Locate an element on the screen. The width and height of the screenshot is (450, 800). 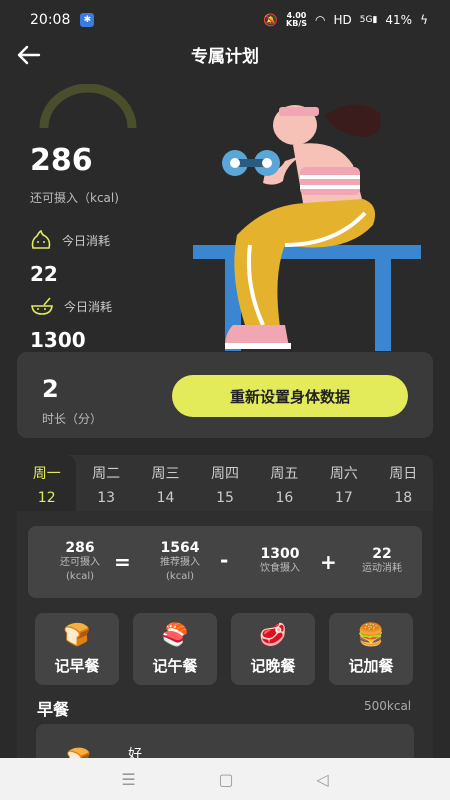
log-dinner-button: 🥩 记晚餐 is located at coordinates (273, 649).